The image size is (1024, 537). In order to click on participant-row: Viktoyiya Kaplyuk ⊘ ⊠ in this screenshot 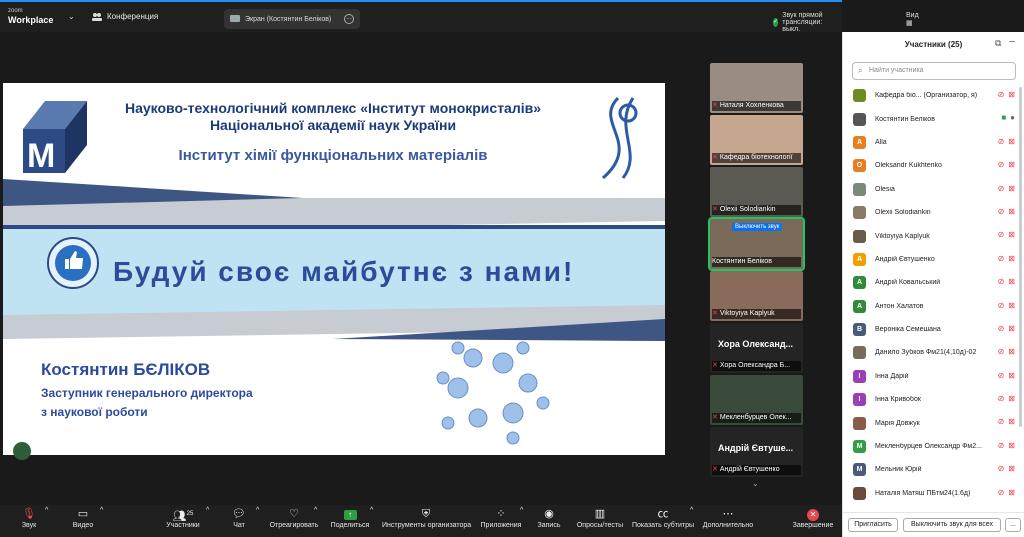, I will do `click(933, 235)`.